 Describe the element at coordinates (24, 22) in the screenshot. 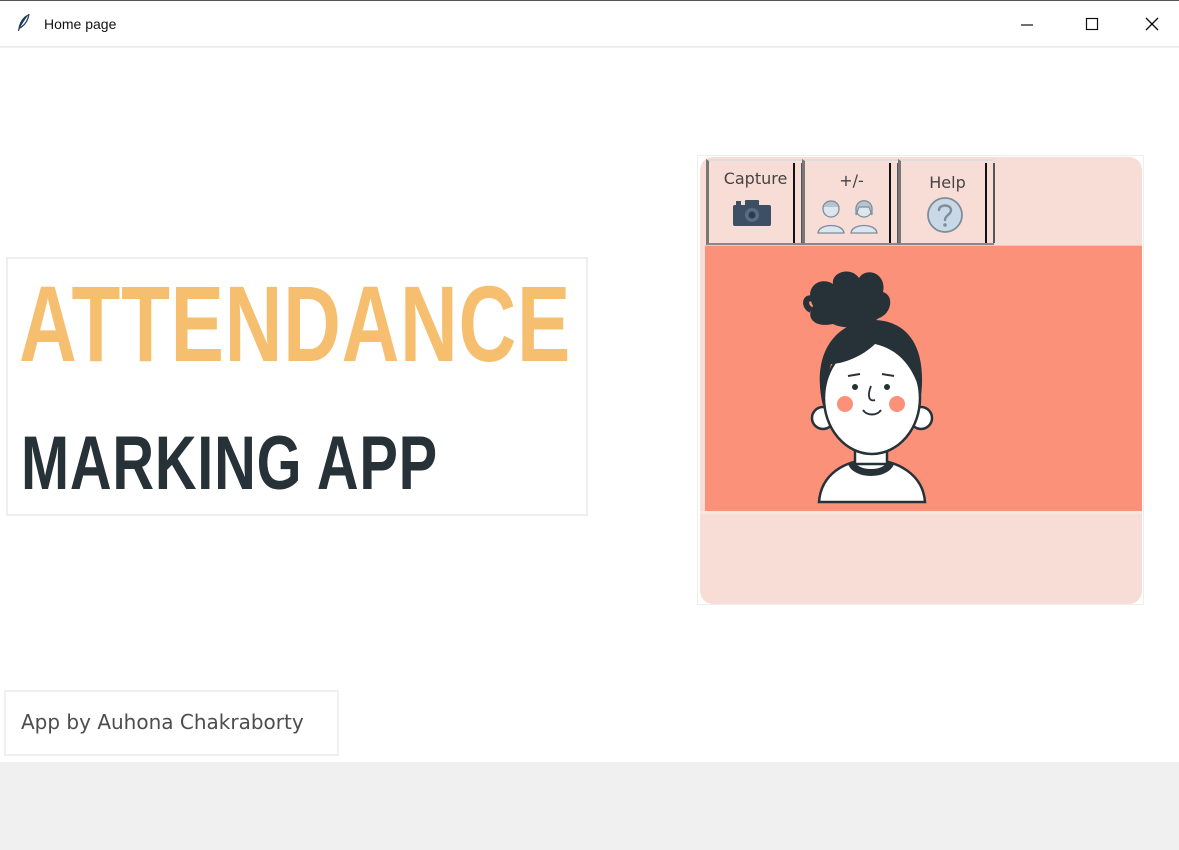

I see `feather-icon` at that location.